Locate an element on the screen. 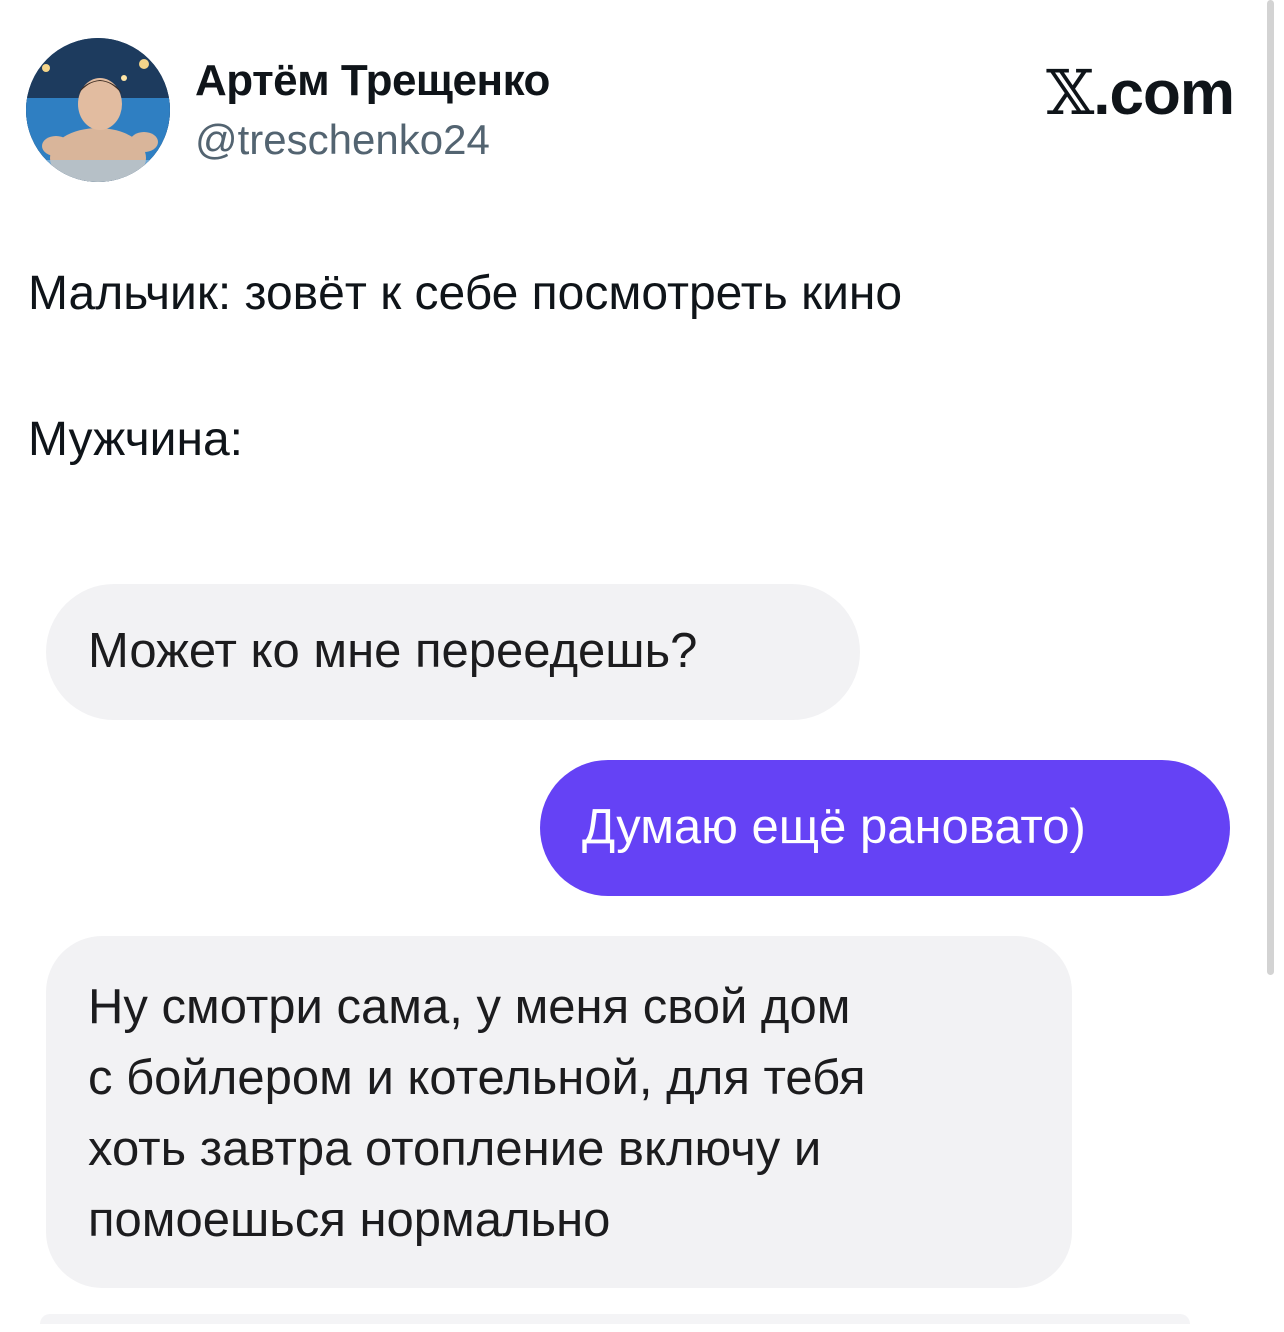 The image size is (1284, 1332). message-text-line: помоешься нормально is located at coordinates (349, 1220).